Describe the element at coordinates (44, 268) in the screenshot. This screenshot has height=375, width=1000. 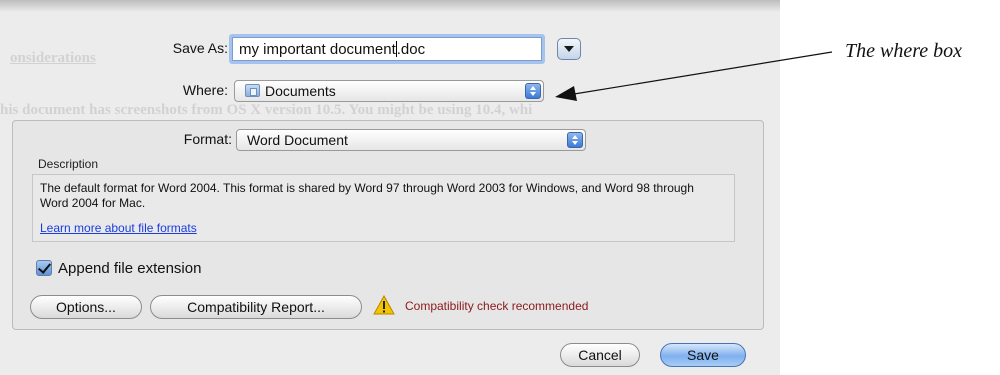
I see `append-extension-checkbox` at that location.